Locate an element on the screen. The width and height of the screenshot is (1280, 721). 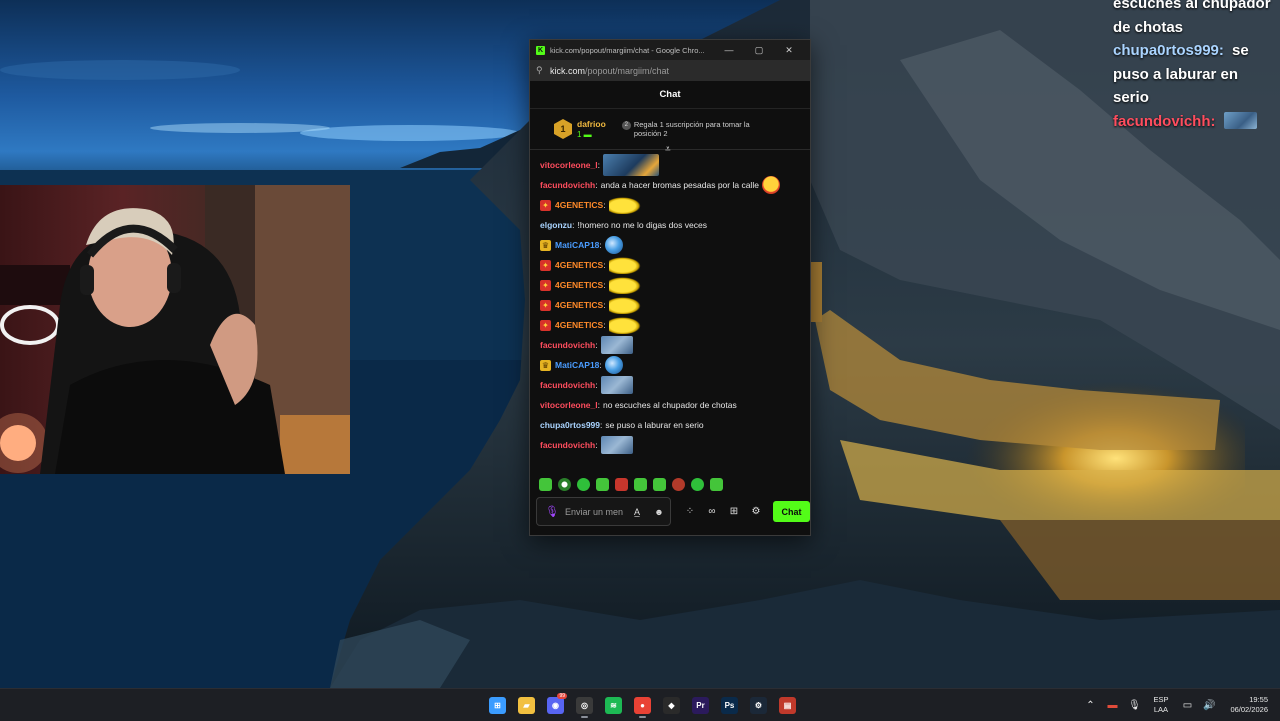
taskbar-photoshop: Ps is located at coordinates (729, 705).